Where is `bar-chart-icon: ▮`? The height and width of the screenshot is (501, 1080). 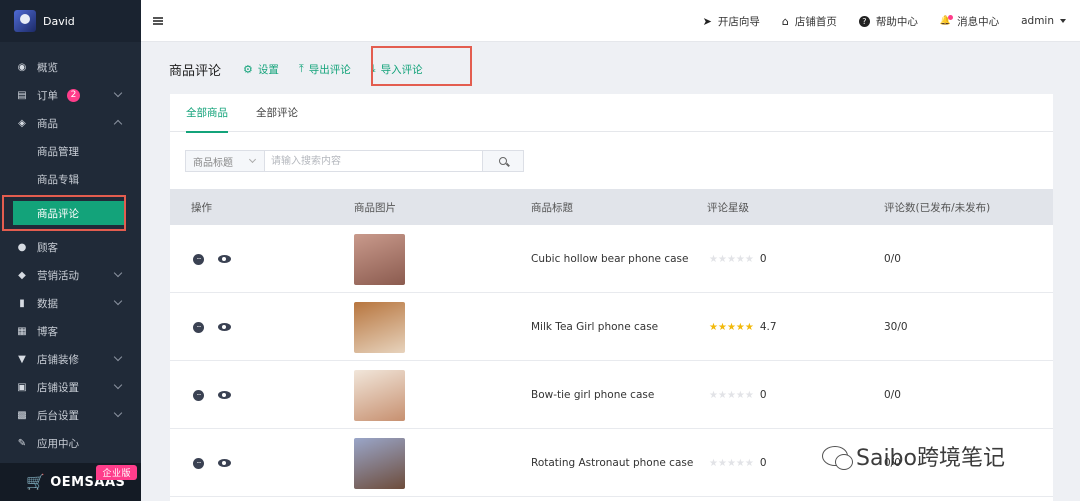
bar-chart-icon: ▮ is located at coordinates (22, 303).